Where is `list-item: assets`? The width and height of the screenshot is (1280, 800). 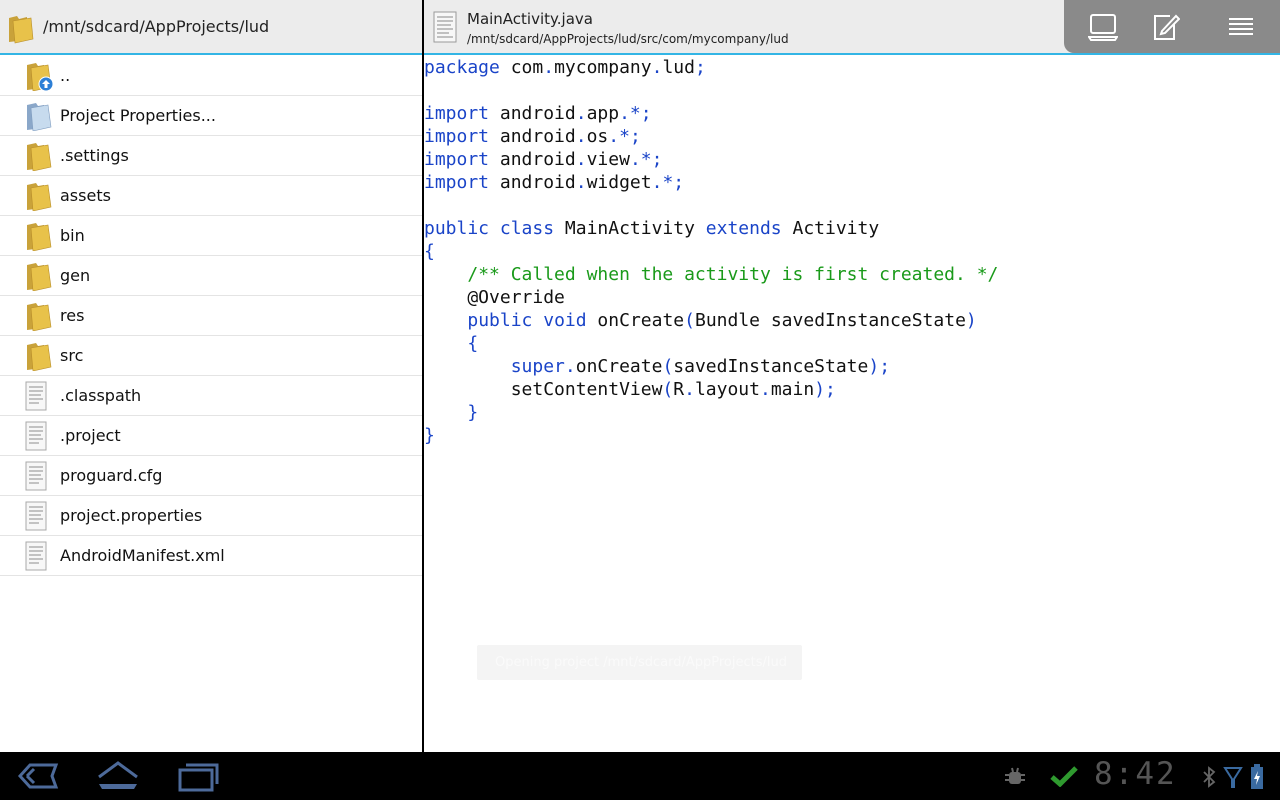
list-item: assets is located at coordinates (211, 196).